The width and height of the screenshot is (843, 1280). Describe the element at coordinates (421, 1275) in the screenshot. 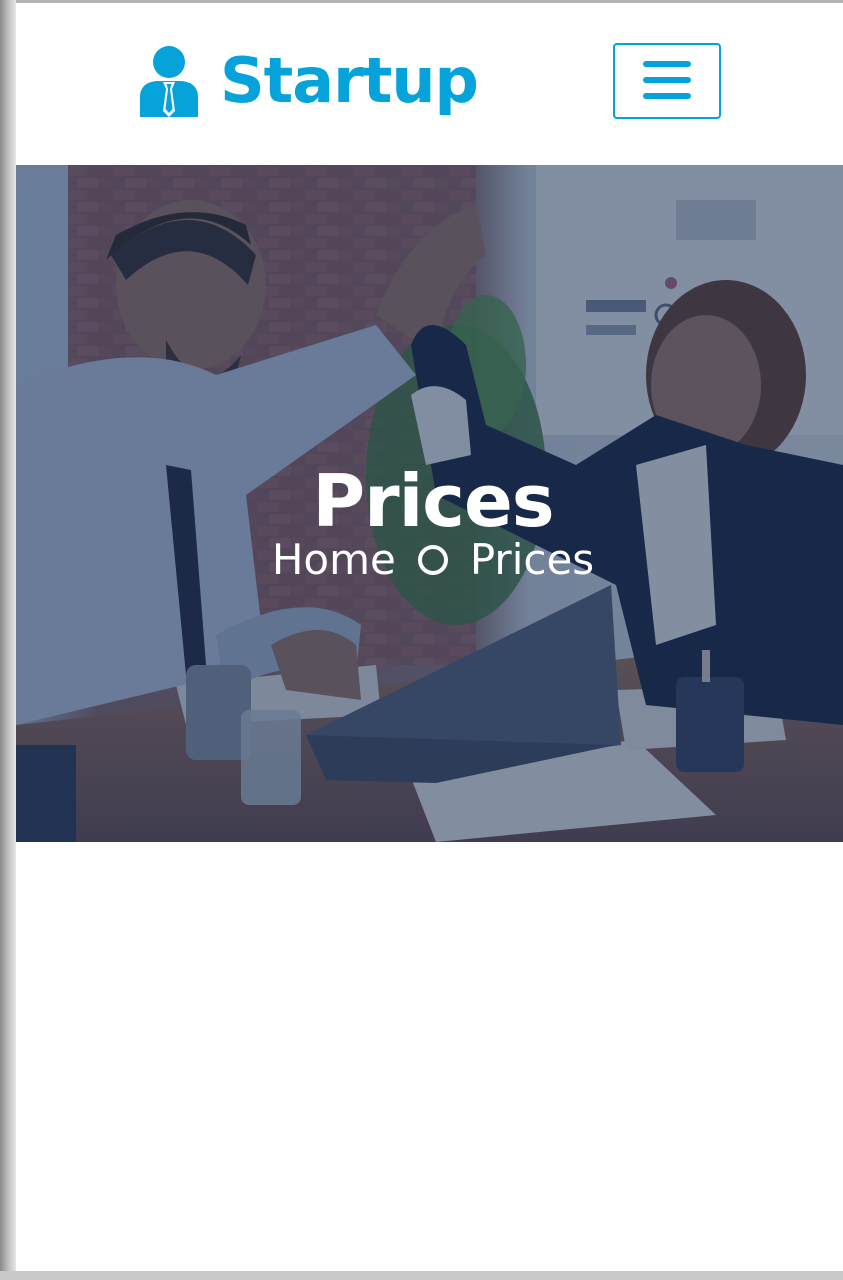

I see `window-bottom-edge` at that location.